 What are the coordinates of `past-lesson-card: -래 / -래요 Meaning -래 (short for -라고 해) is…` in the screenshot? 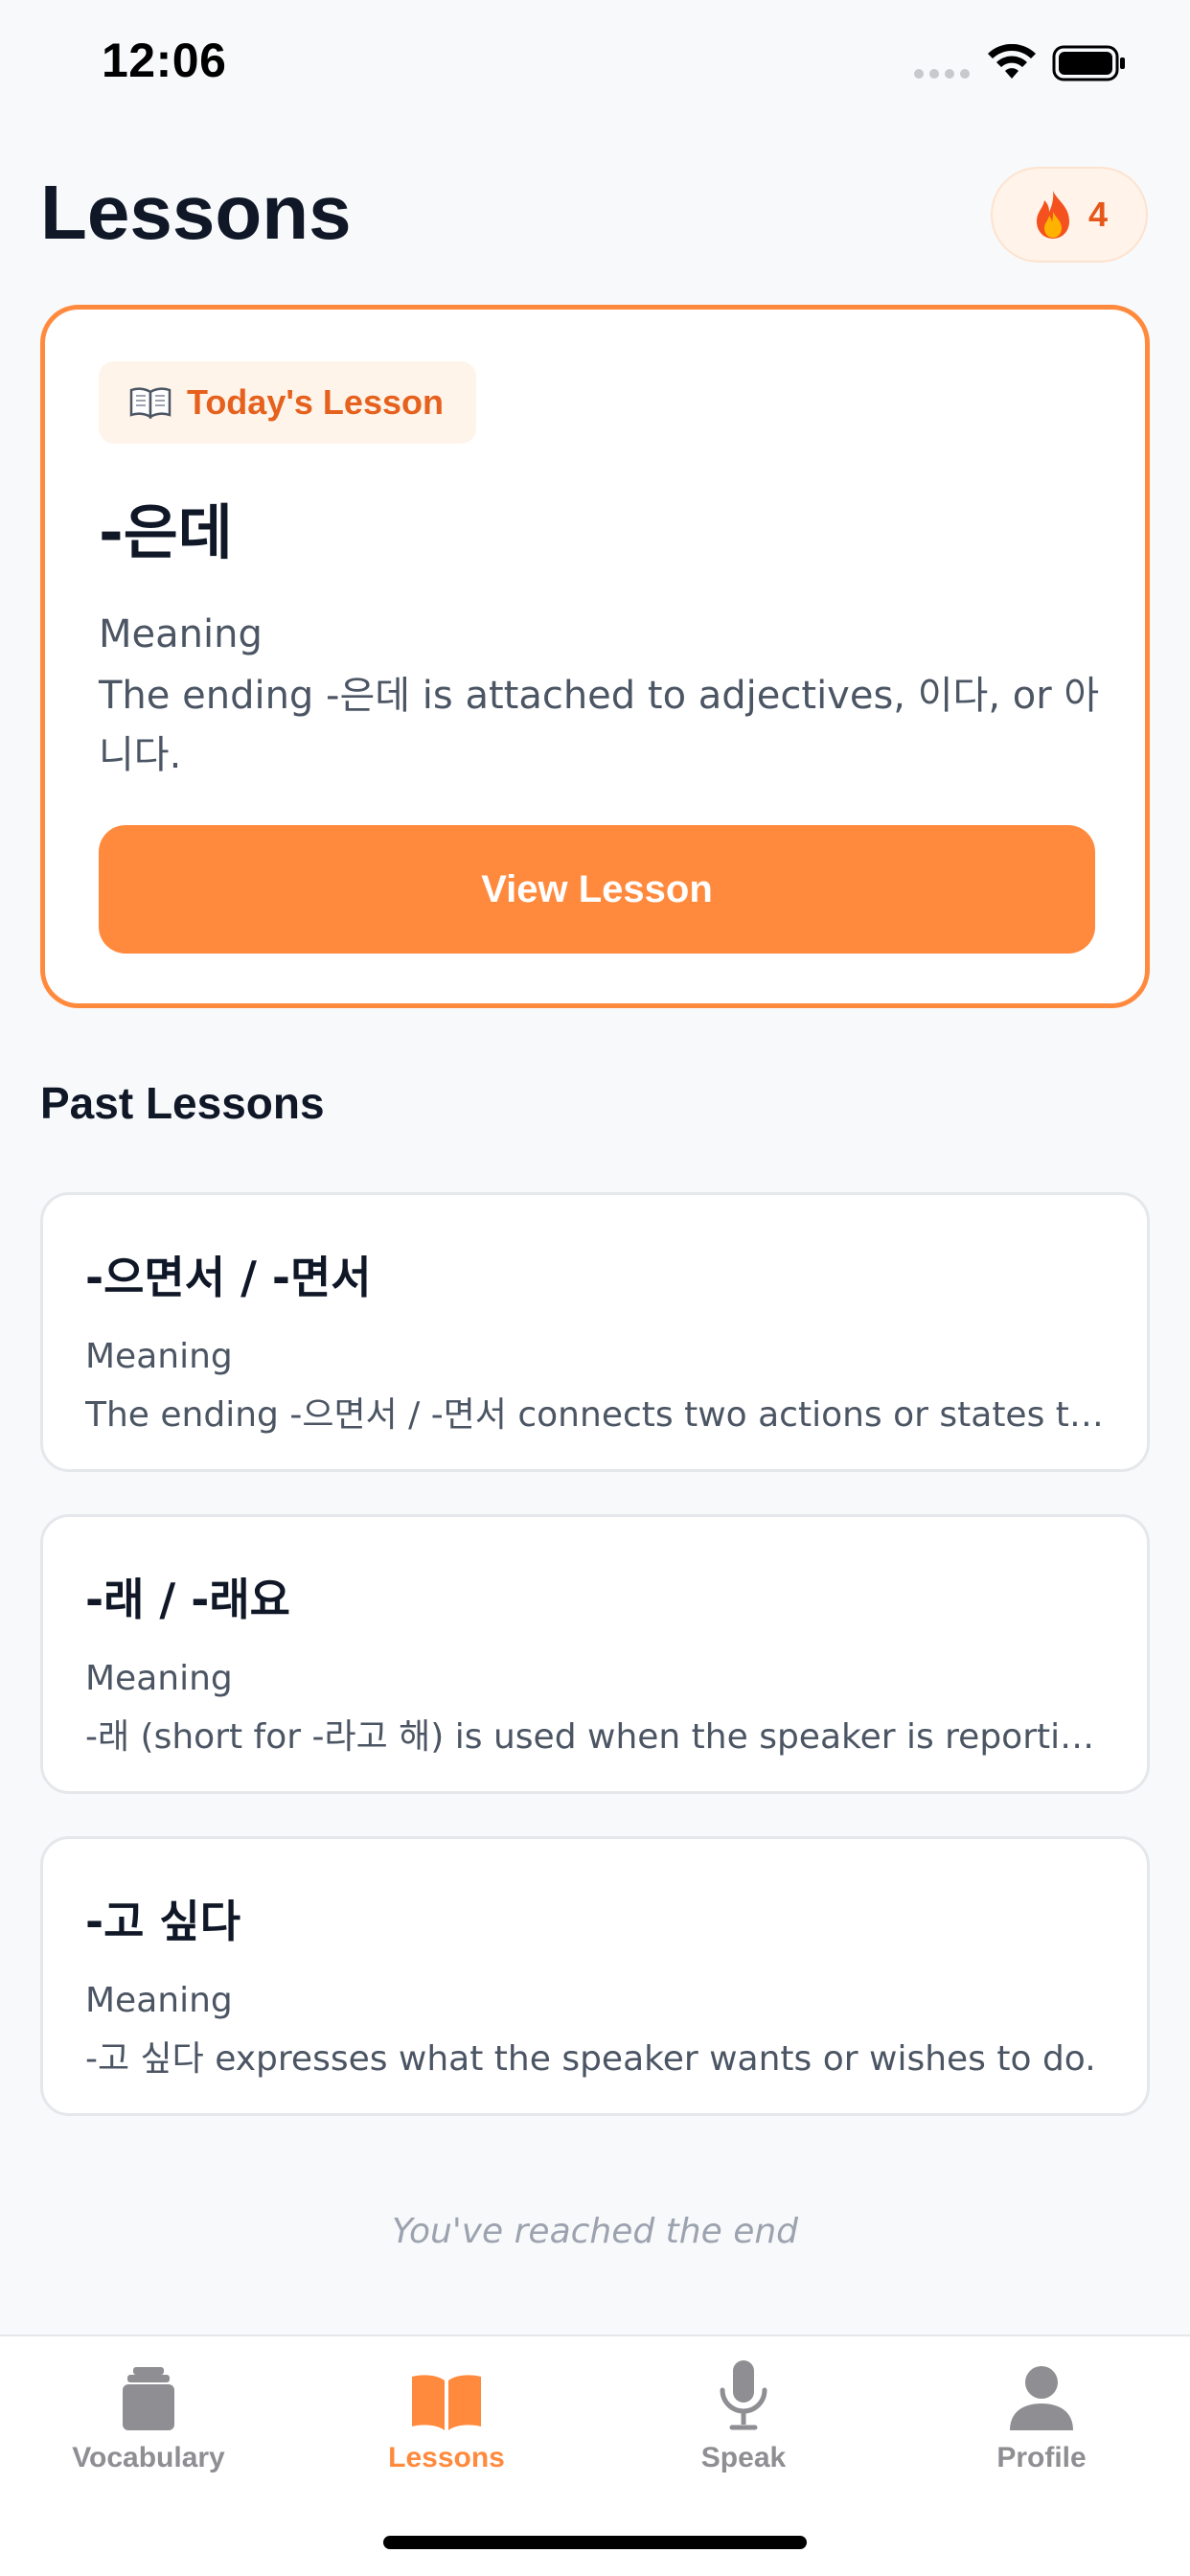 It's located at (595, 1654).